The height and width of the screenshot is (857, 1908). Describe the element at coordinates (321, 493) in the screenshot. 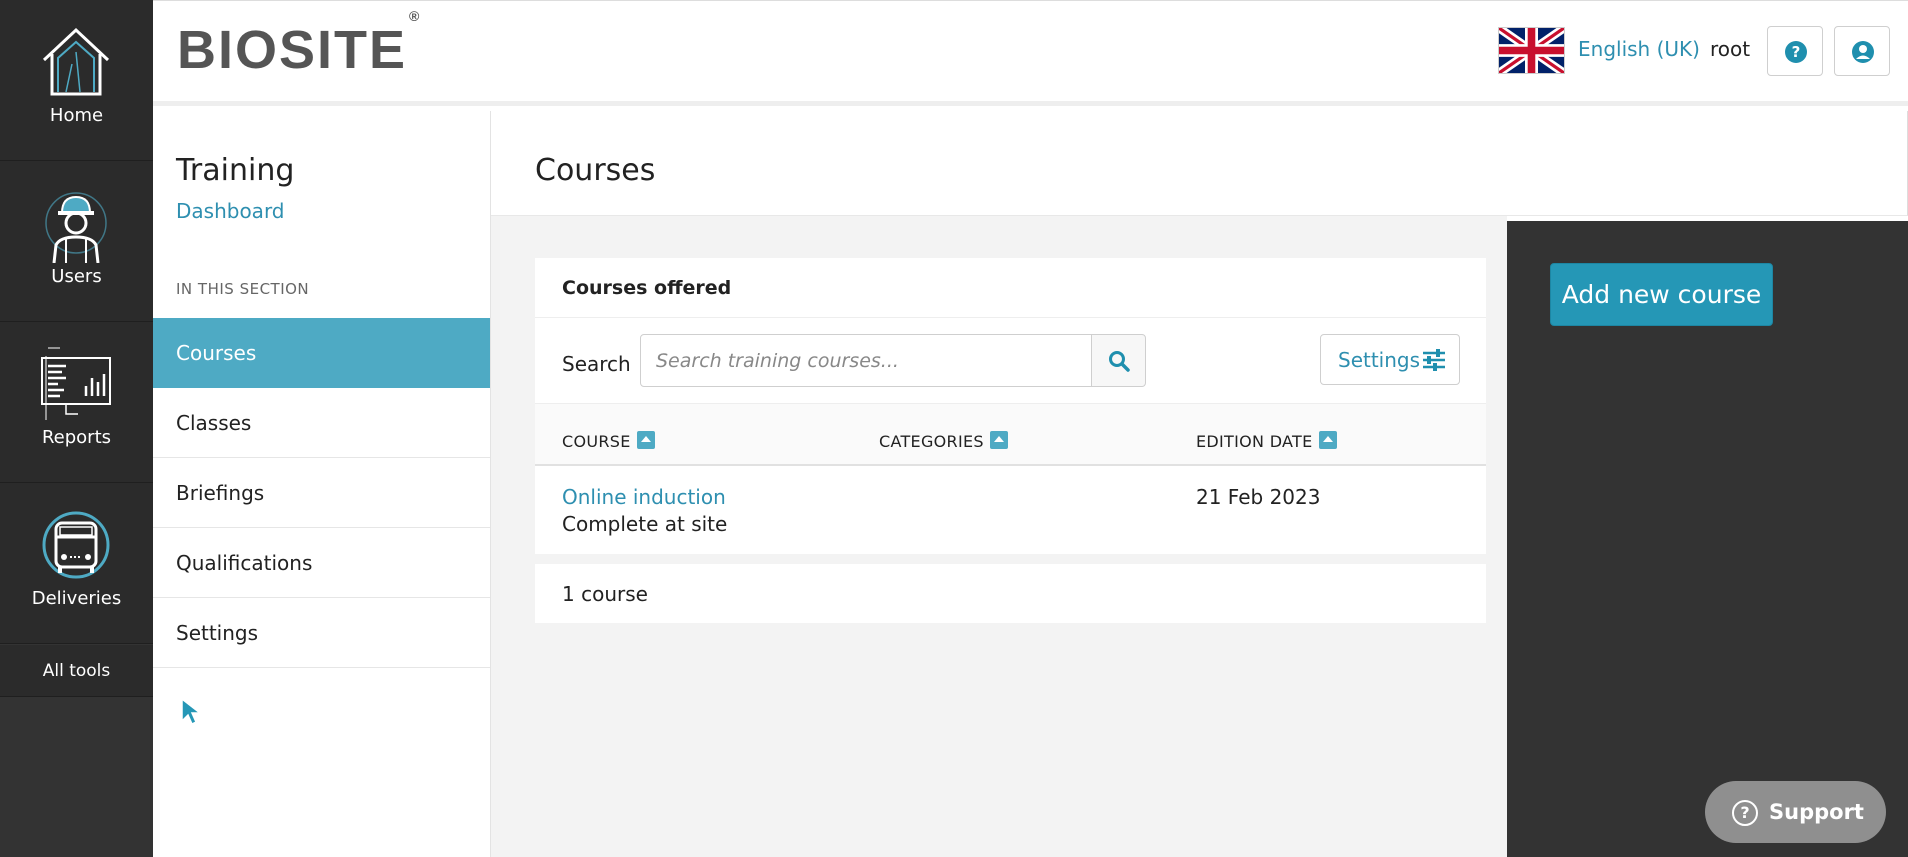

I see `section-item-briefings: Briefings` at that location.